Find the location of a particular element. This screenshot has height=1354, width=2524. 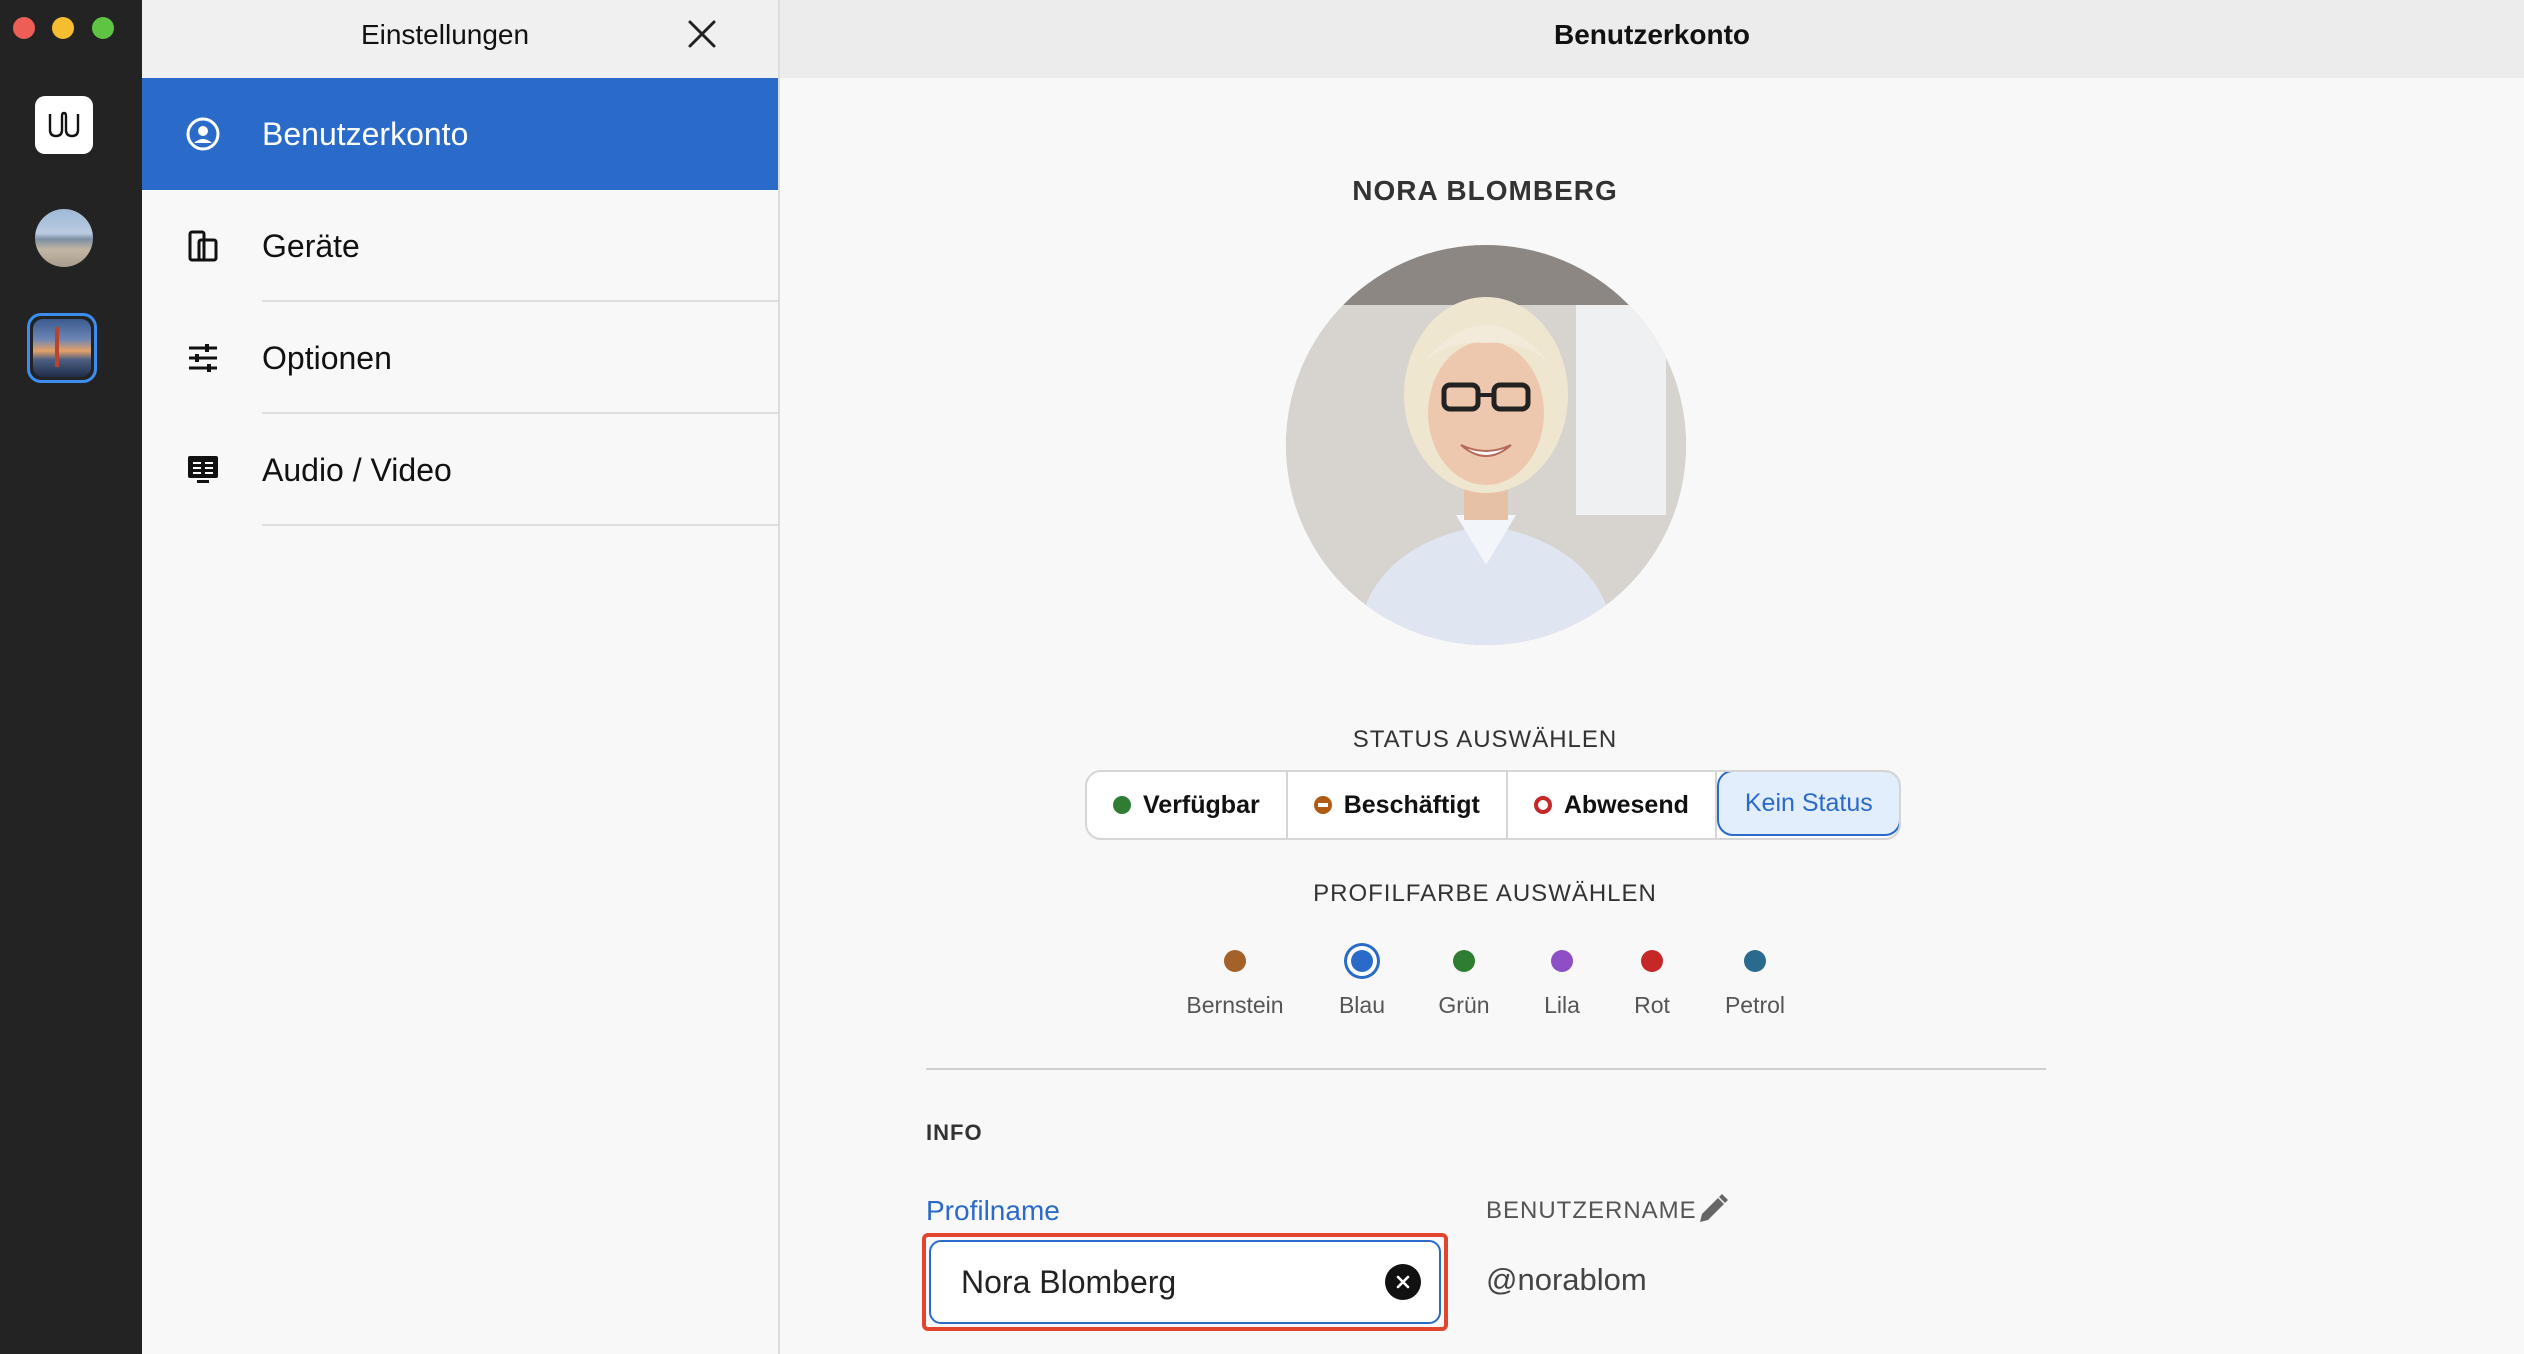

username-label: BENUTZERNAME is located at coordinates (1591, 1210).